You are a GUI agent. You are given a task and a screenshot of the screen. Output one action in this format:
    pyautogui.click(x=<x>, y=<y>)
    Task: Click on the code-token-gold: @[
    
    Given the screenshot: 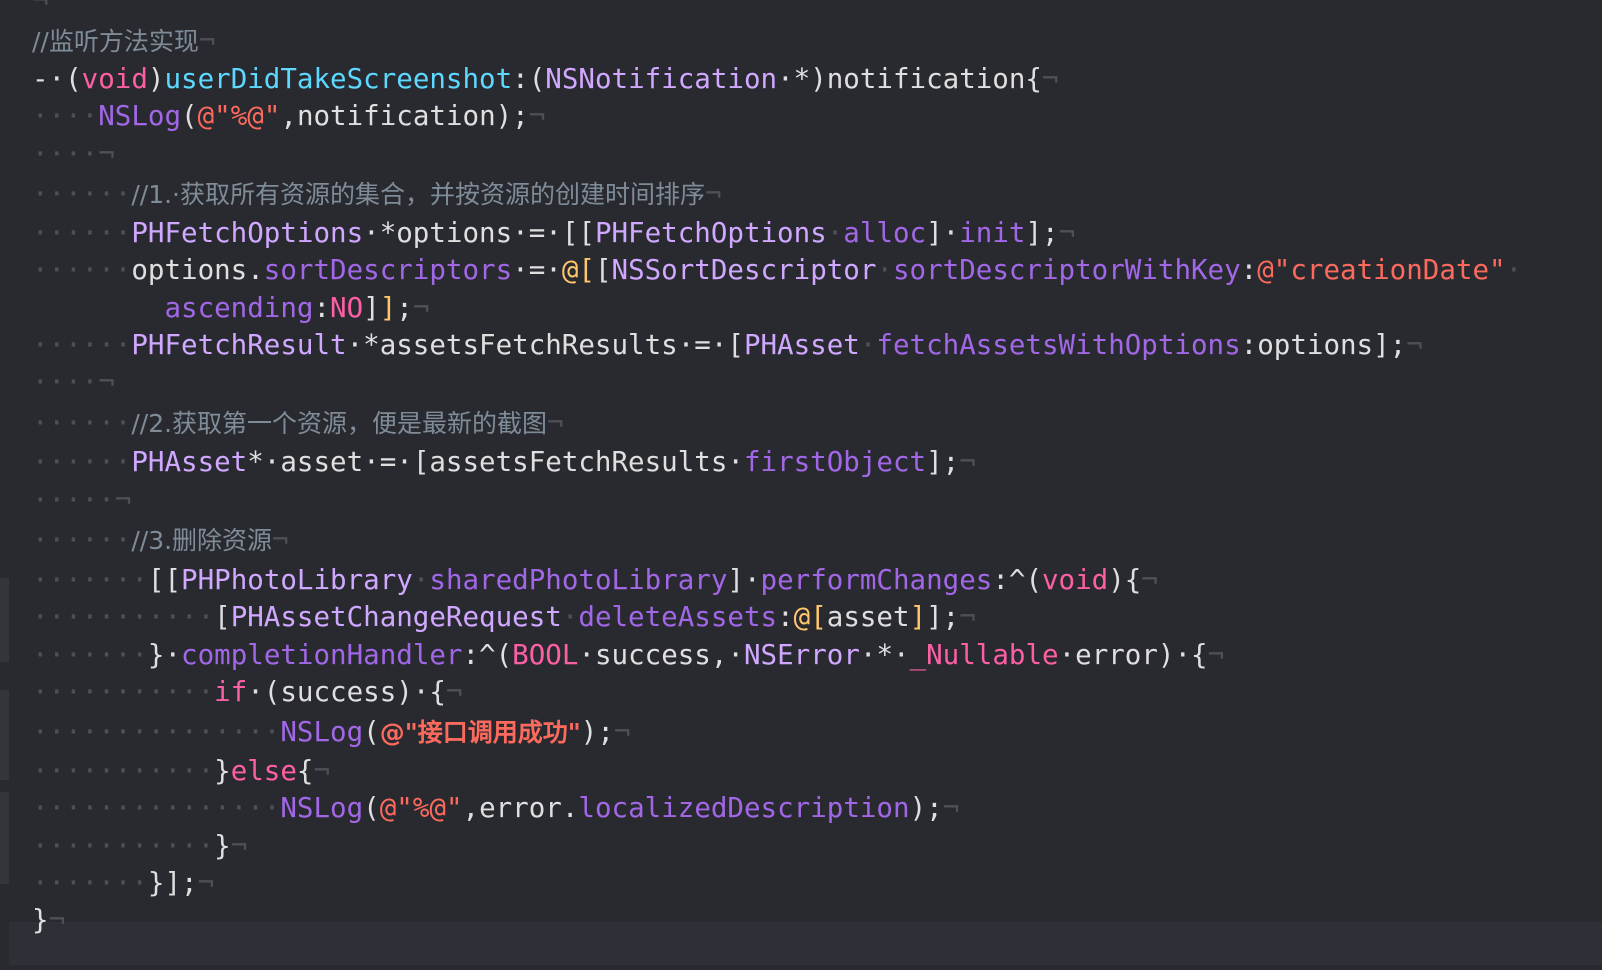 What is the action you would take?
    pyautogui.click(x=810, y=617)
    